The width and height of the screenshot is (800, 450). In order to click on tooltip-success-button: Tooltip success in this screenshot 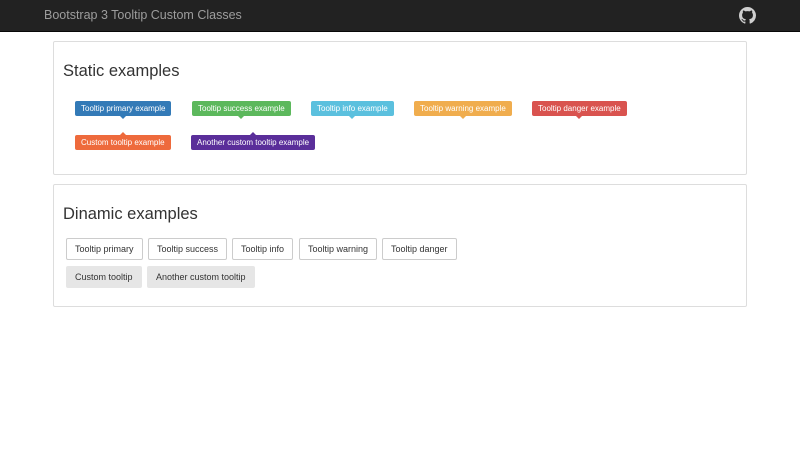, I will do `click(188, 249)`.